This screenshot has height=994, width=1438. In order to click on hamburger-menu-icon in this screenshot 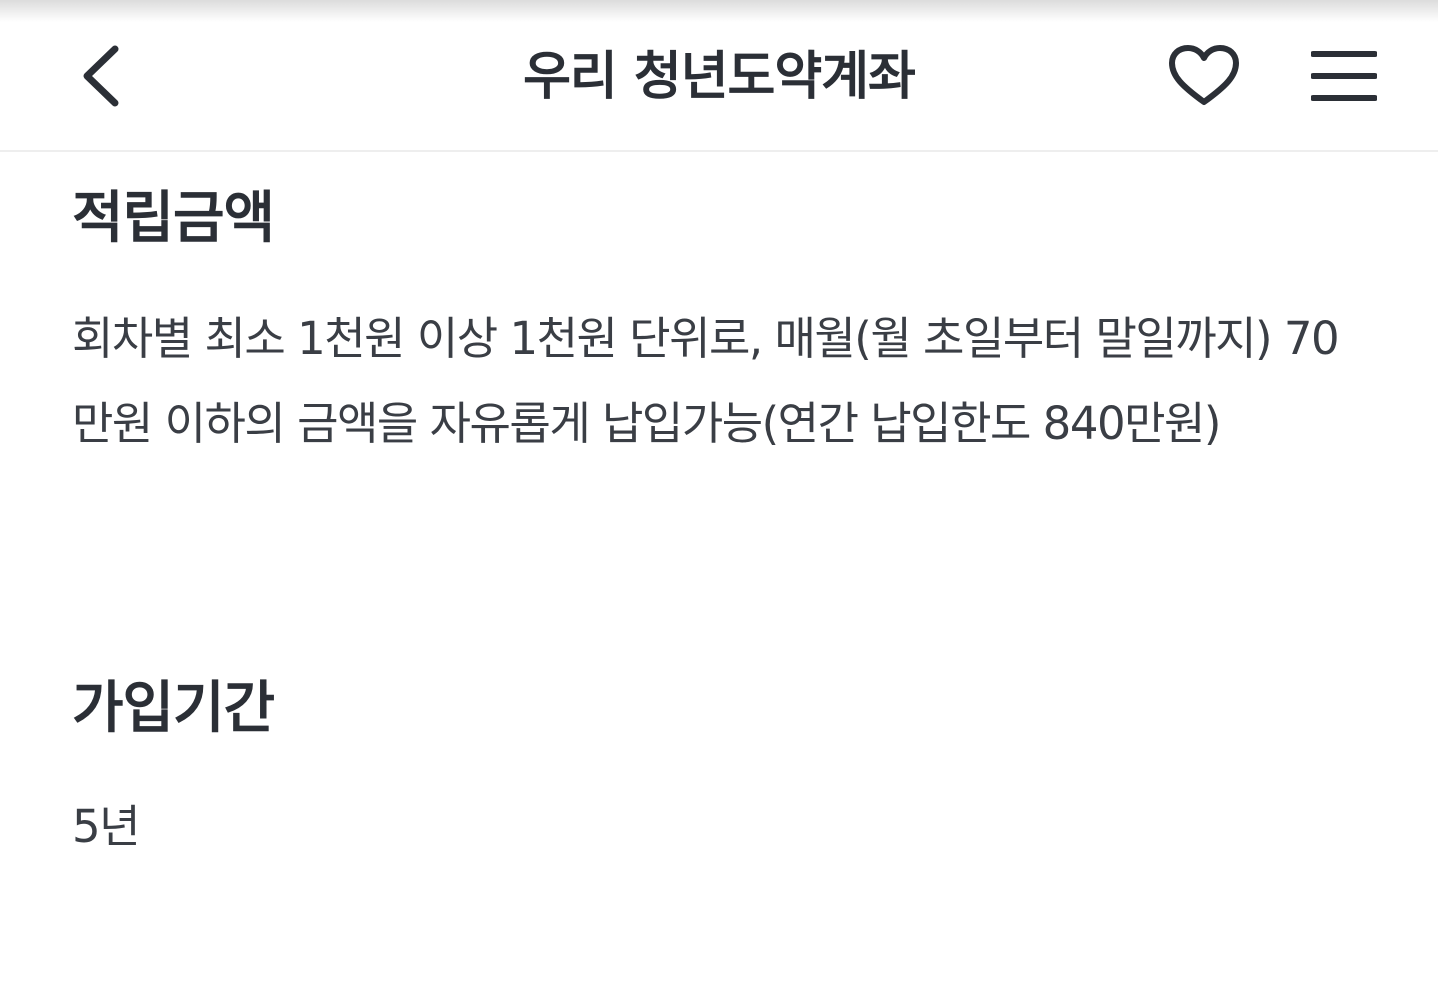, I will do `click(1344, 78)`.